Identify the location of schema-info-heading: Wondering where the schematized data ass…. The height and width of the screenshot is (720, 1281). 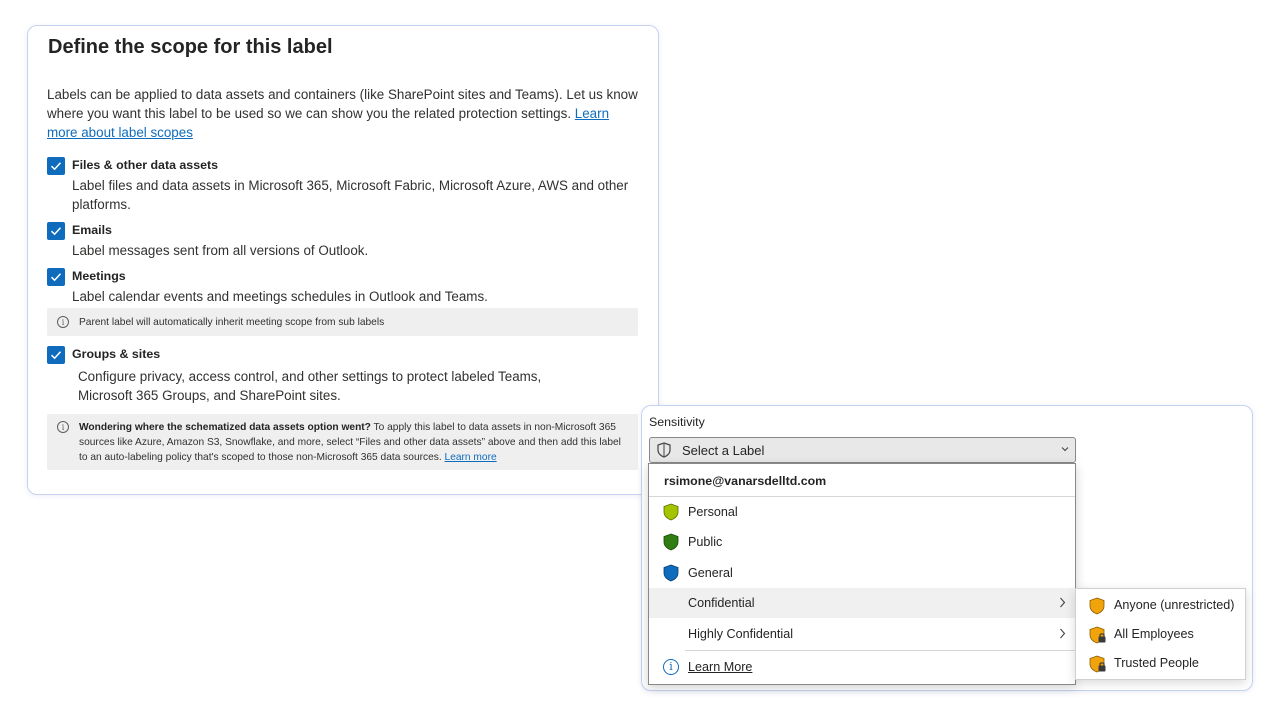
(225, 427).